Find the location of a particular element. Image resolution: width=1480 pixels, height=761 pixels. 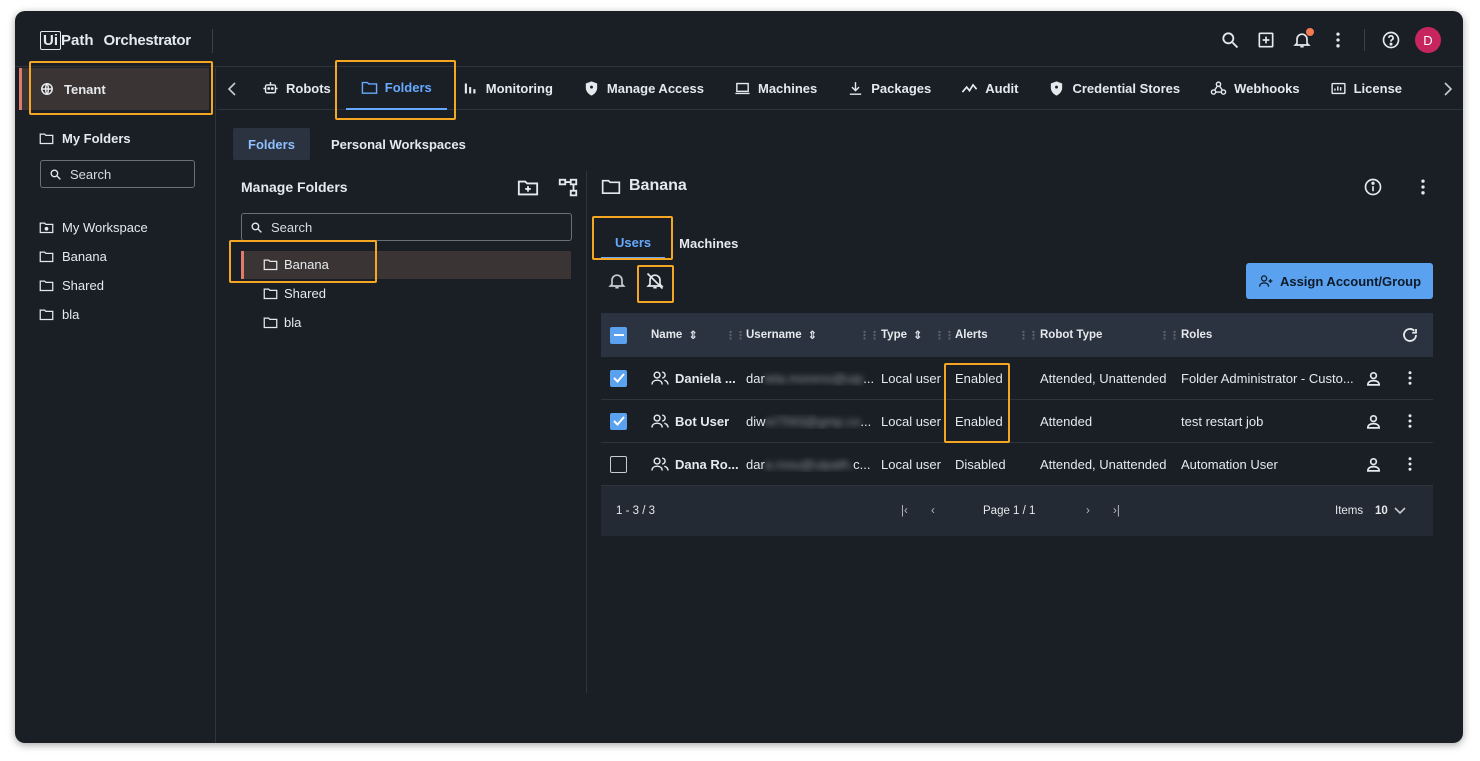

tab-packages: Packages is located at coordinates (889, 89).